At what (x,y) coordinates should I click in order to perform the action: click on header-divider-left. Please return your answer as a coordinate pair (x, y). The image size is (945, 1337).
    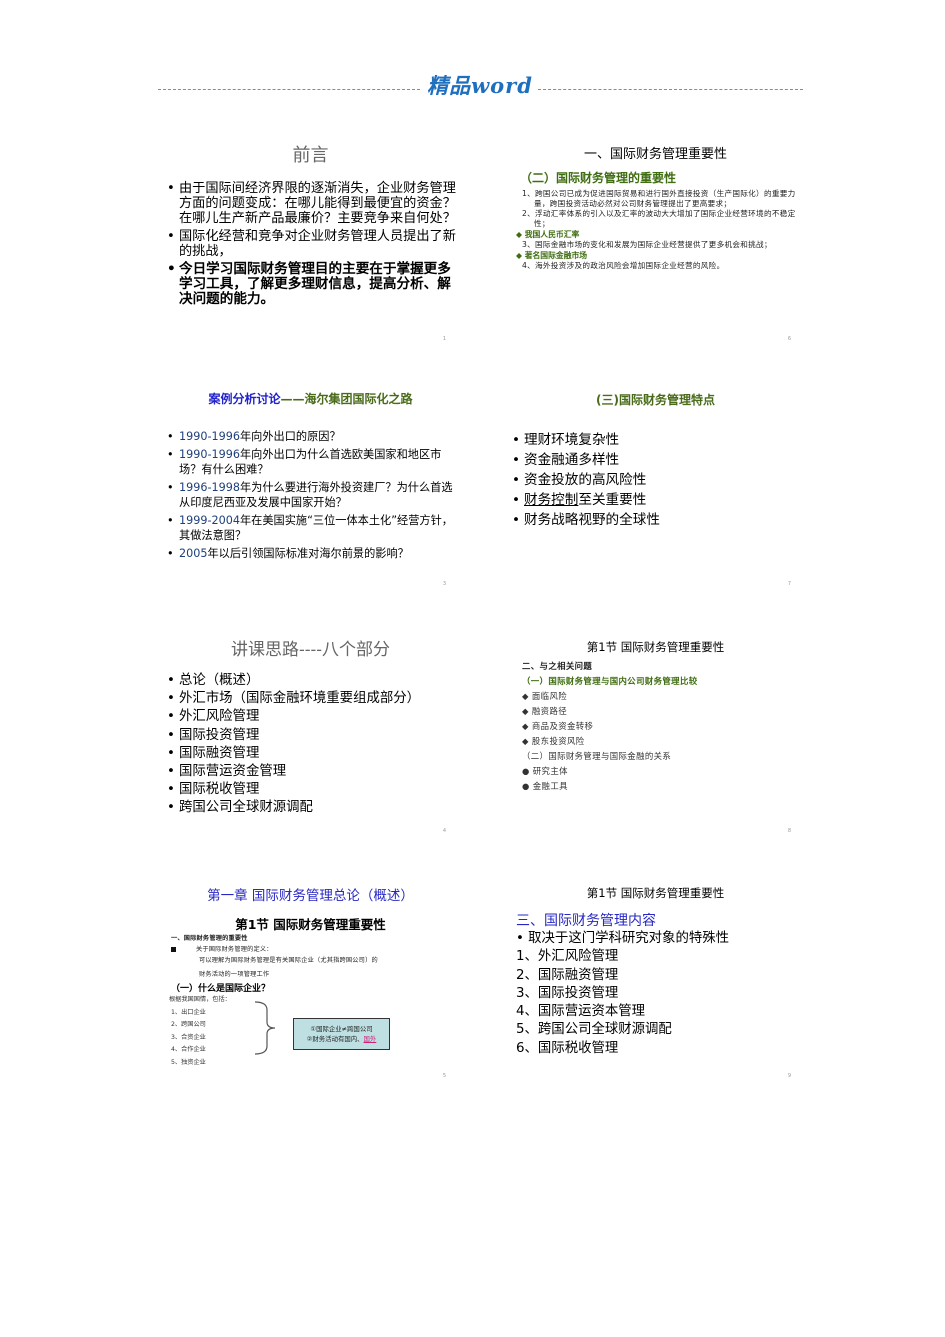
    Looking at the image, I should click on (289, 89).